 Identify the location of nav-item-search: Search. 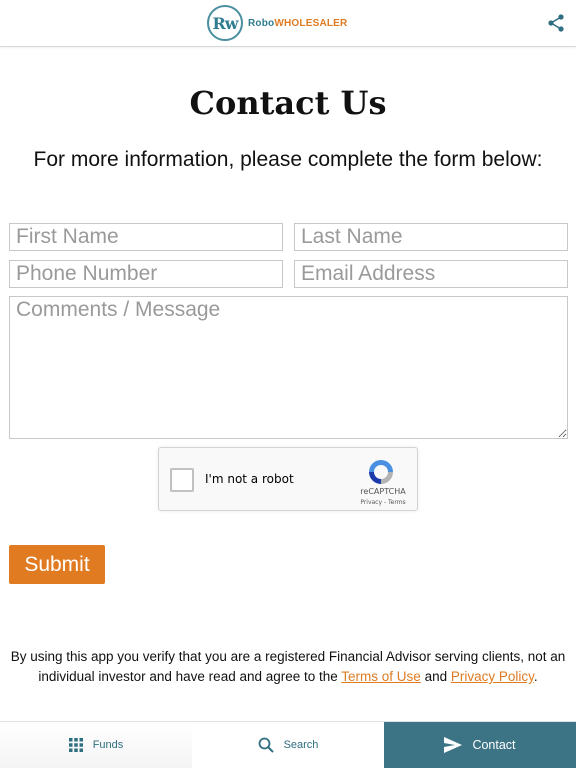
(288, 745).